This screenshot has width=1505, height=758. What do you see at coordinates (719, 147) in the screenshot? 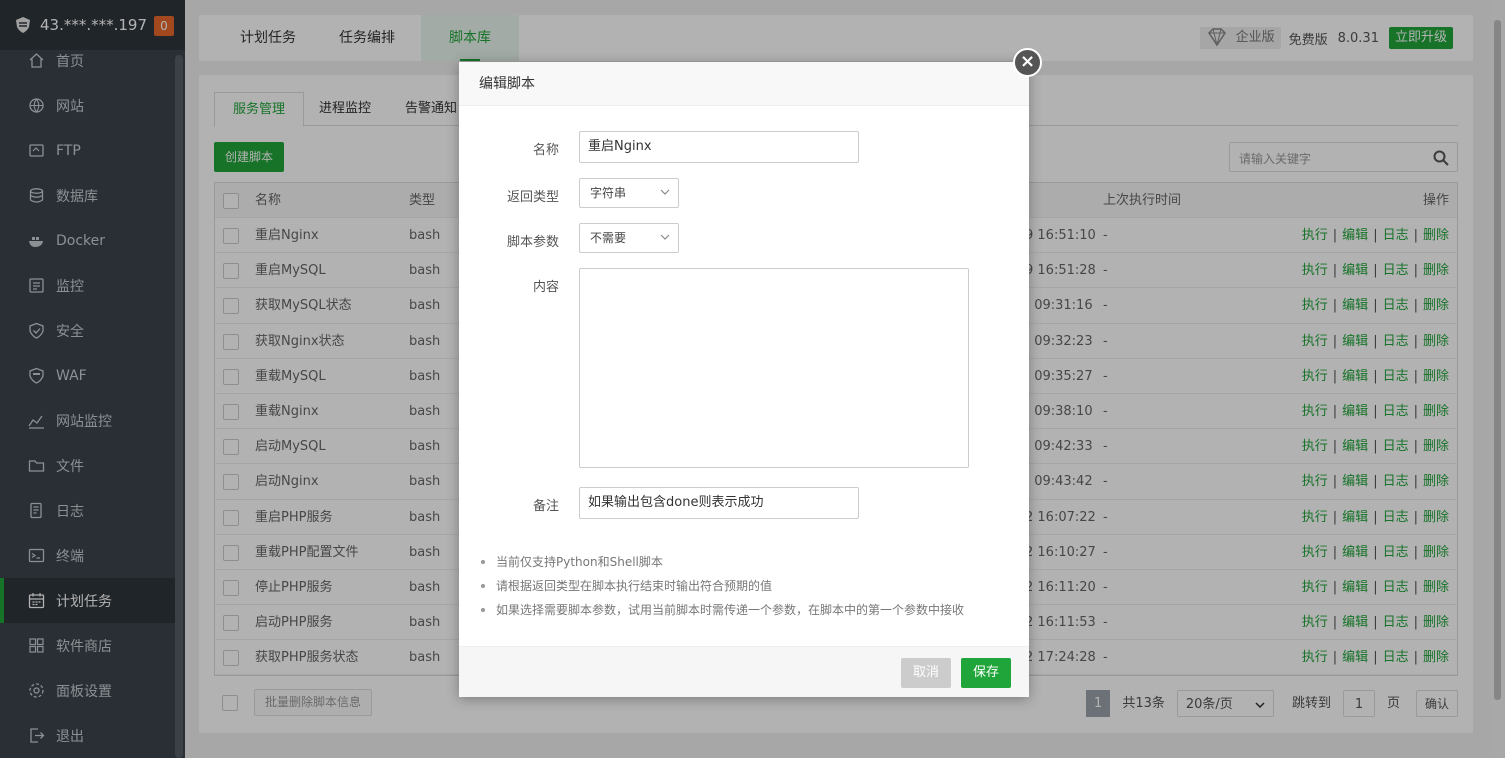
I see `name-input: 重启Nginx` at bounding box center [719, 147].